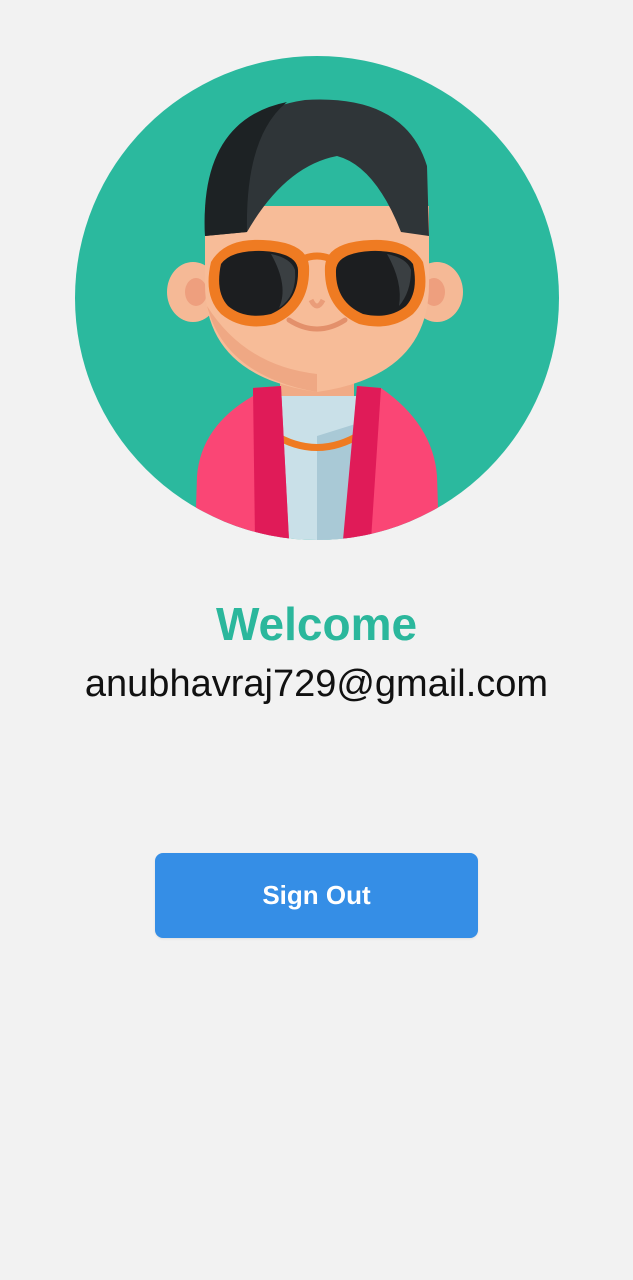  I want to click on welcome-title: Welcome, so click(316, 624).